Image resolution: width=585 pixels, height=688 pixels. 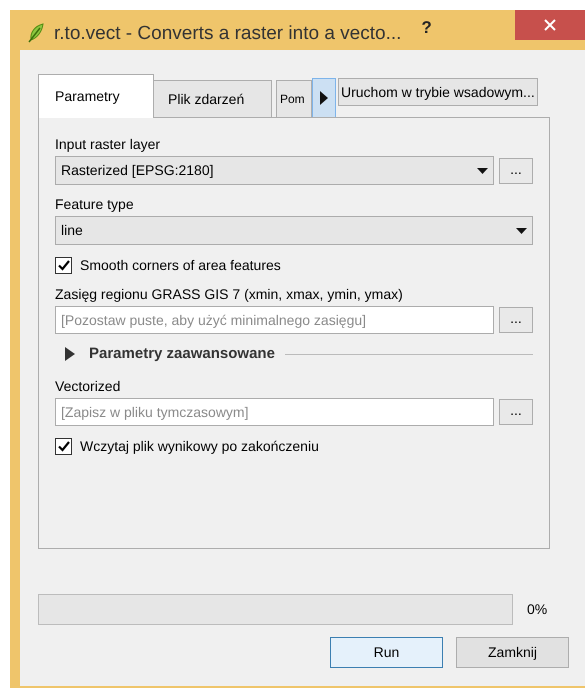 I want to click on dialog-button: Zamknij, so click(x=512, y=652).